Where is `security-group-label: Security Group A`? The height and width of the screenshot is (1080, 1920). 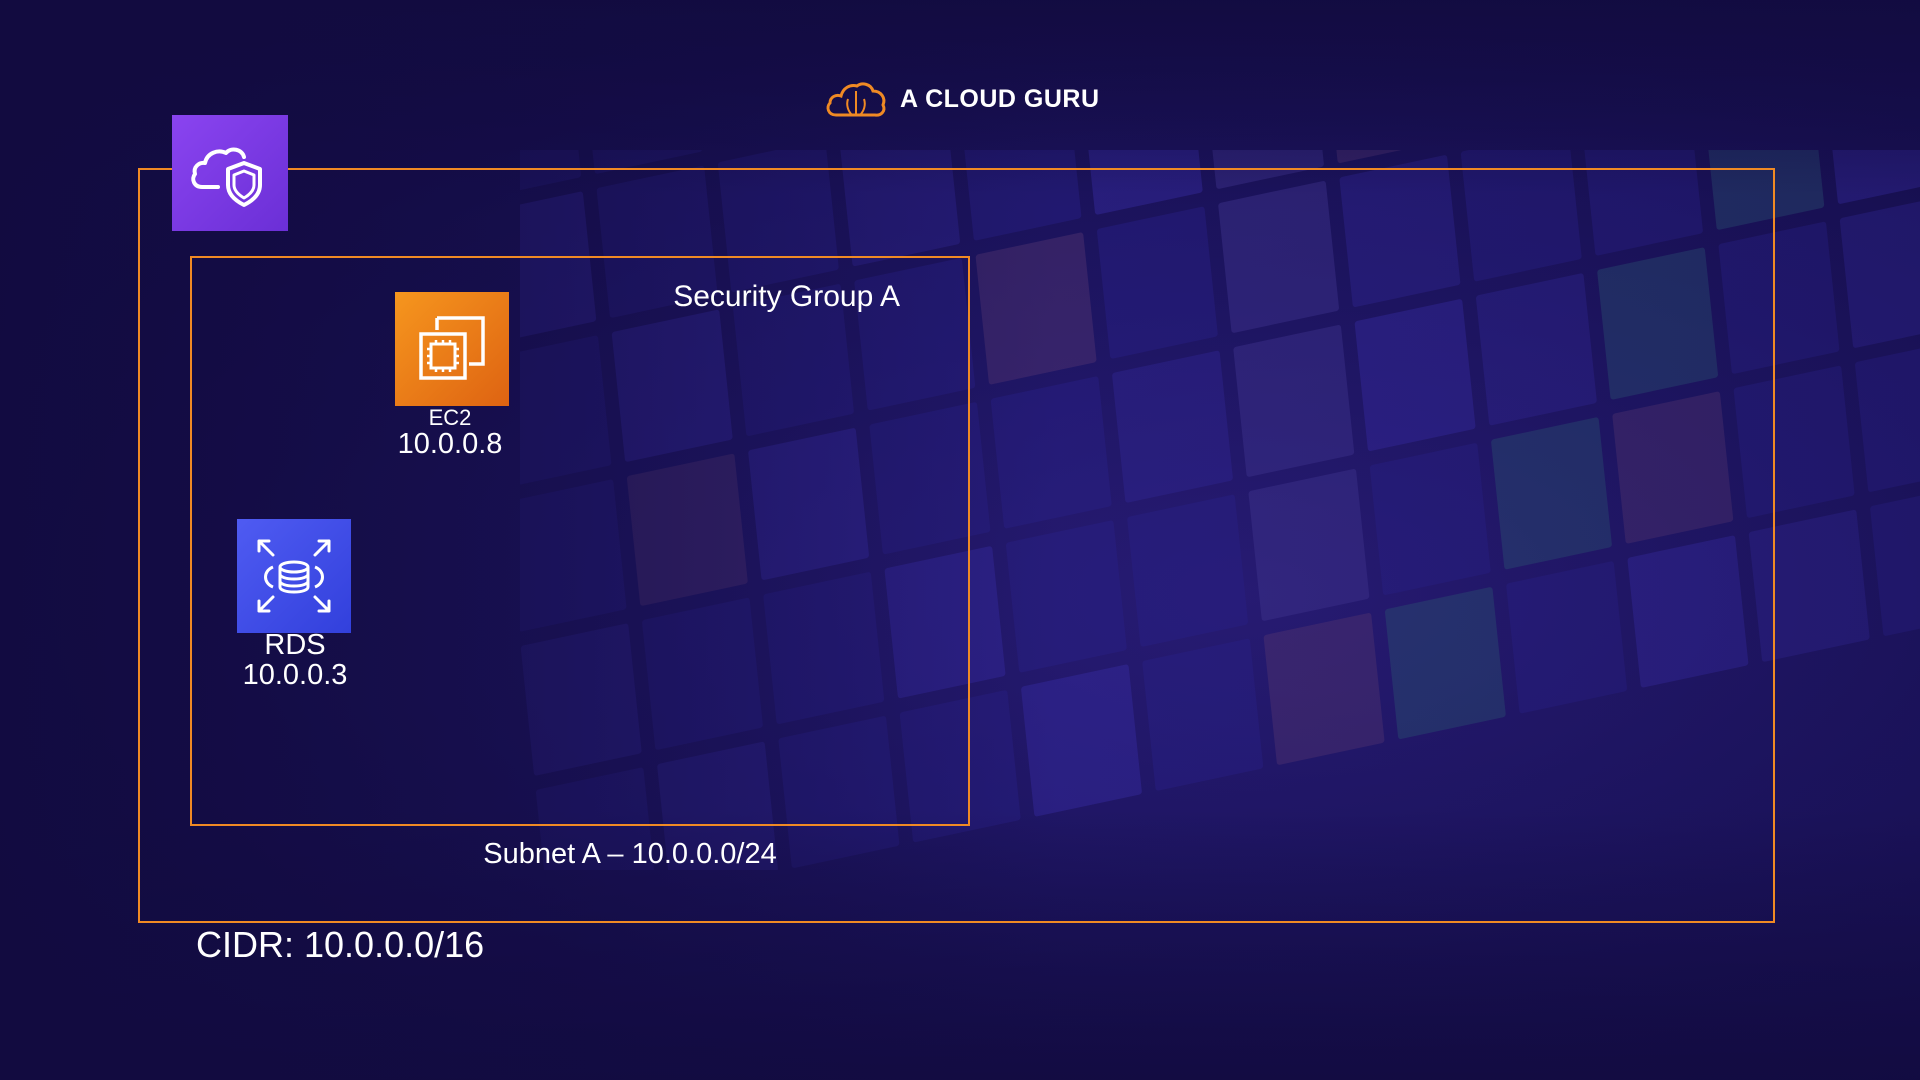
security-group-label: Security Group A is located at coordinates (786, 296).